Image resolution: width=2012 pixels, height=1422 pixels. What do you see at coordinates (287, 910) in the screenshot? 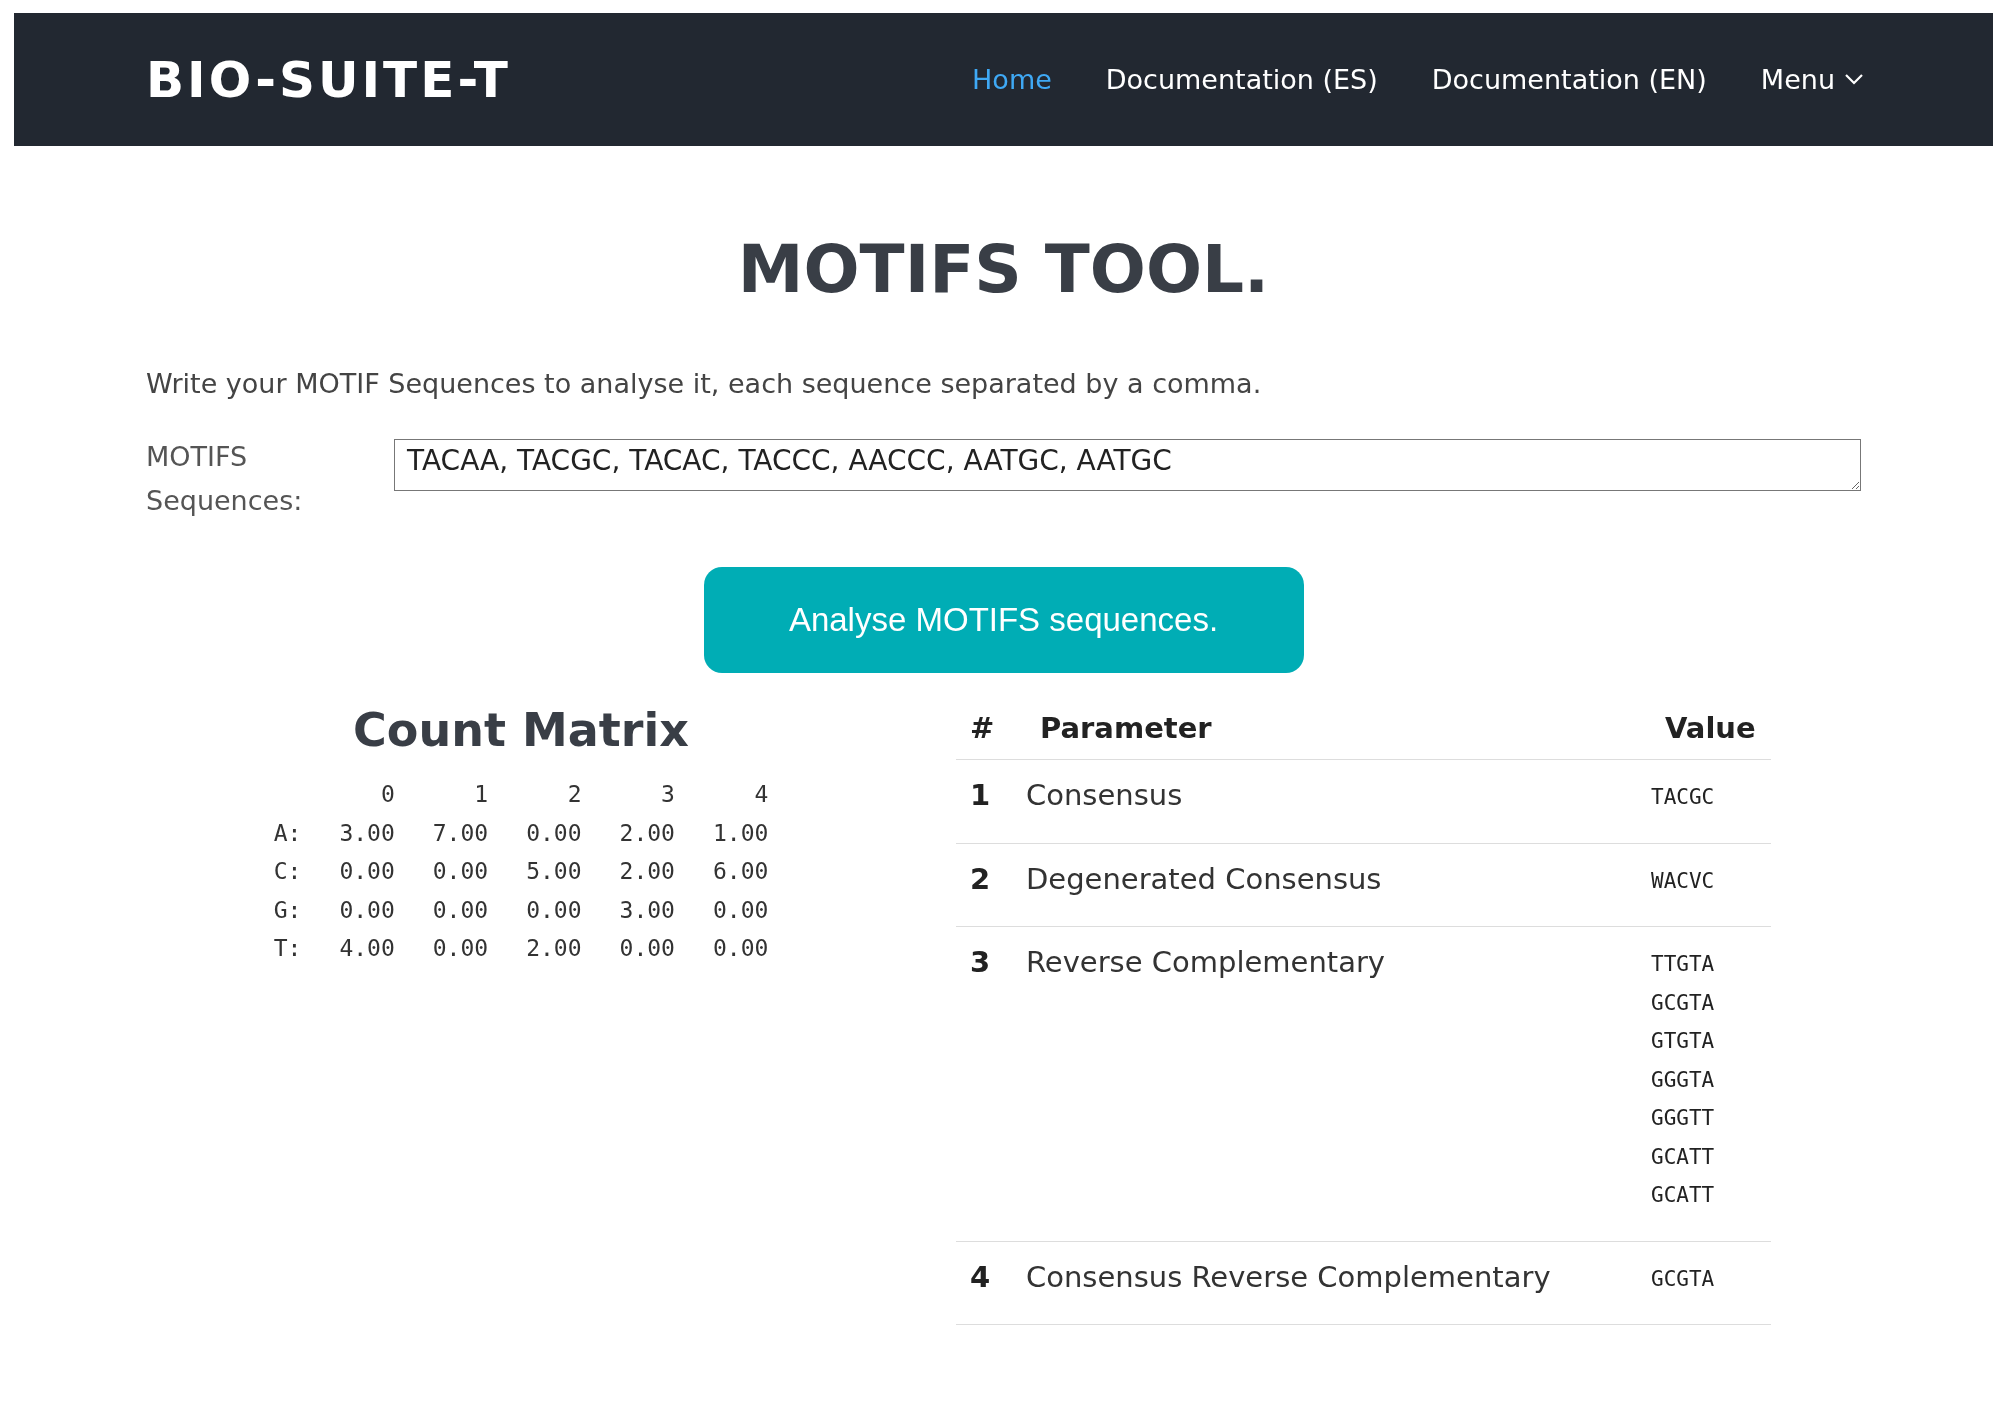
I see `matrix-row-label: G:` at bounding box center [287, 910].